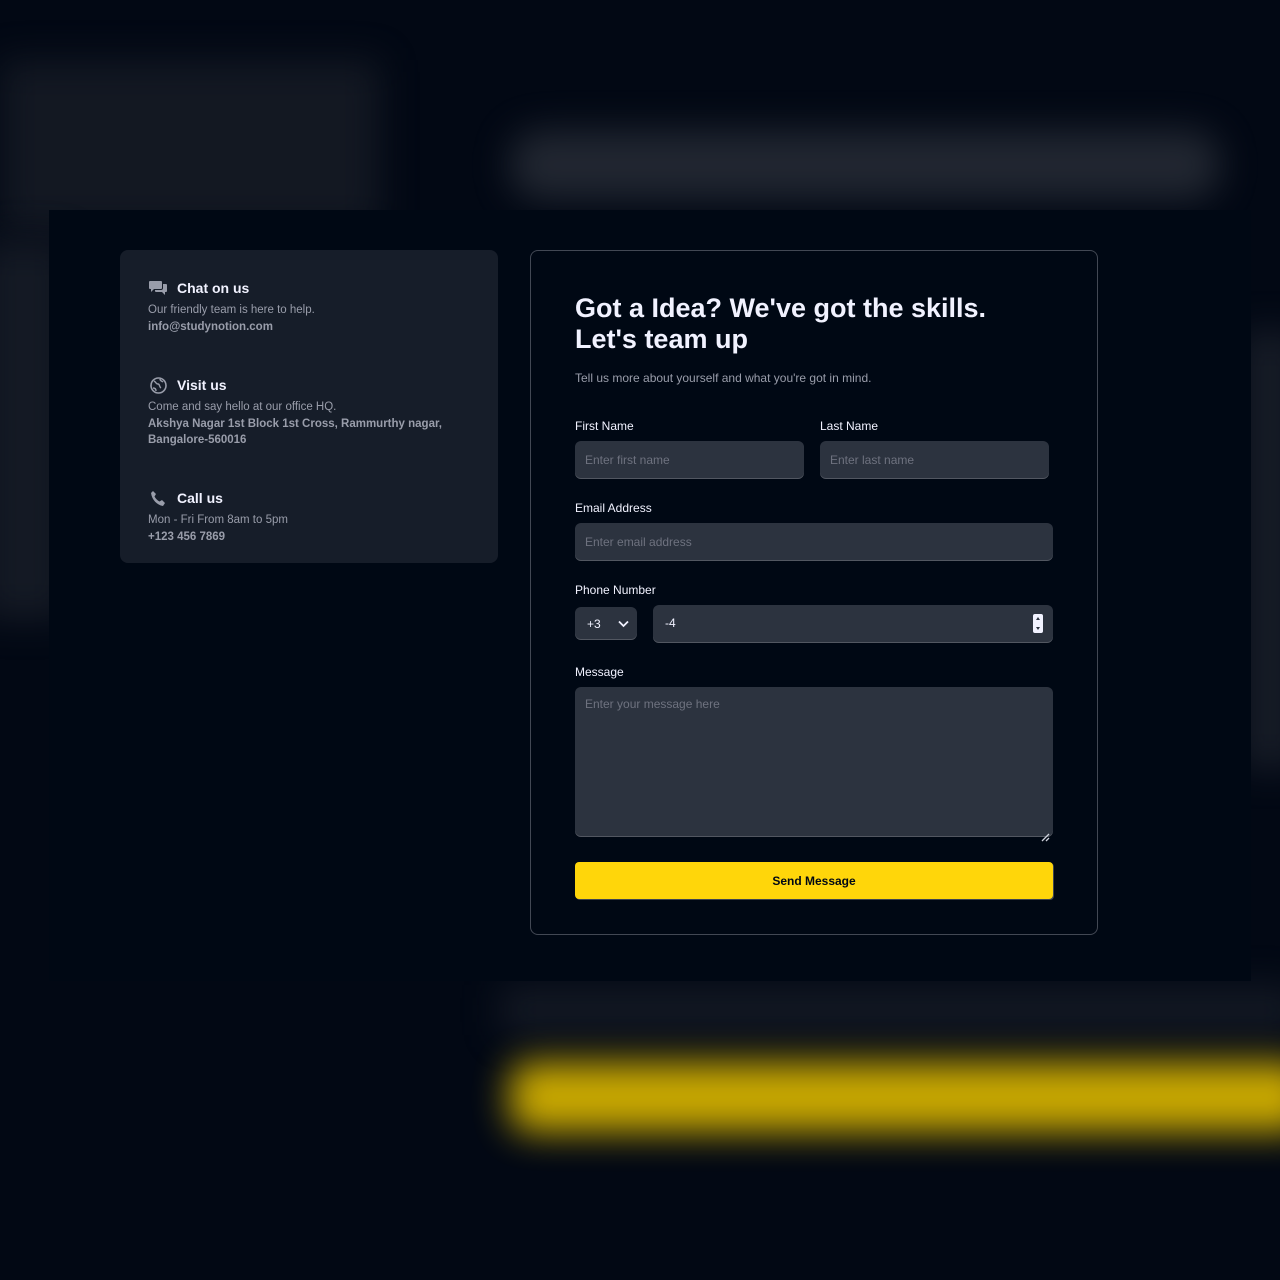 The width and height of the screenshot is (1280, 1280). I want to click on contact-chat-title: Chat on us, so click(213, 288).